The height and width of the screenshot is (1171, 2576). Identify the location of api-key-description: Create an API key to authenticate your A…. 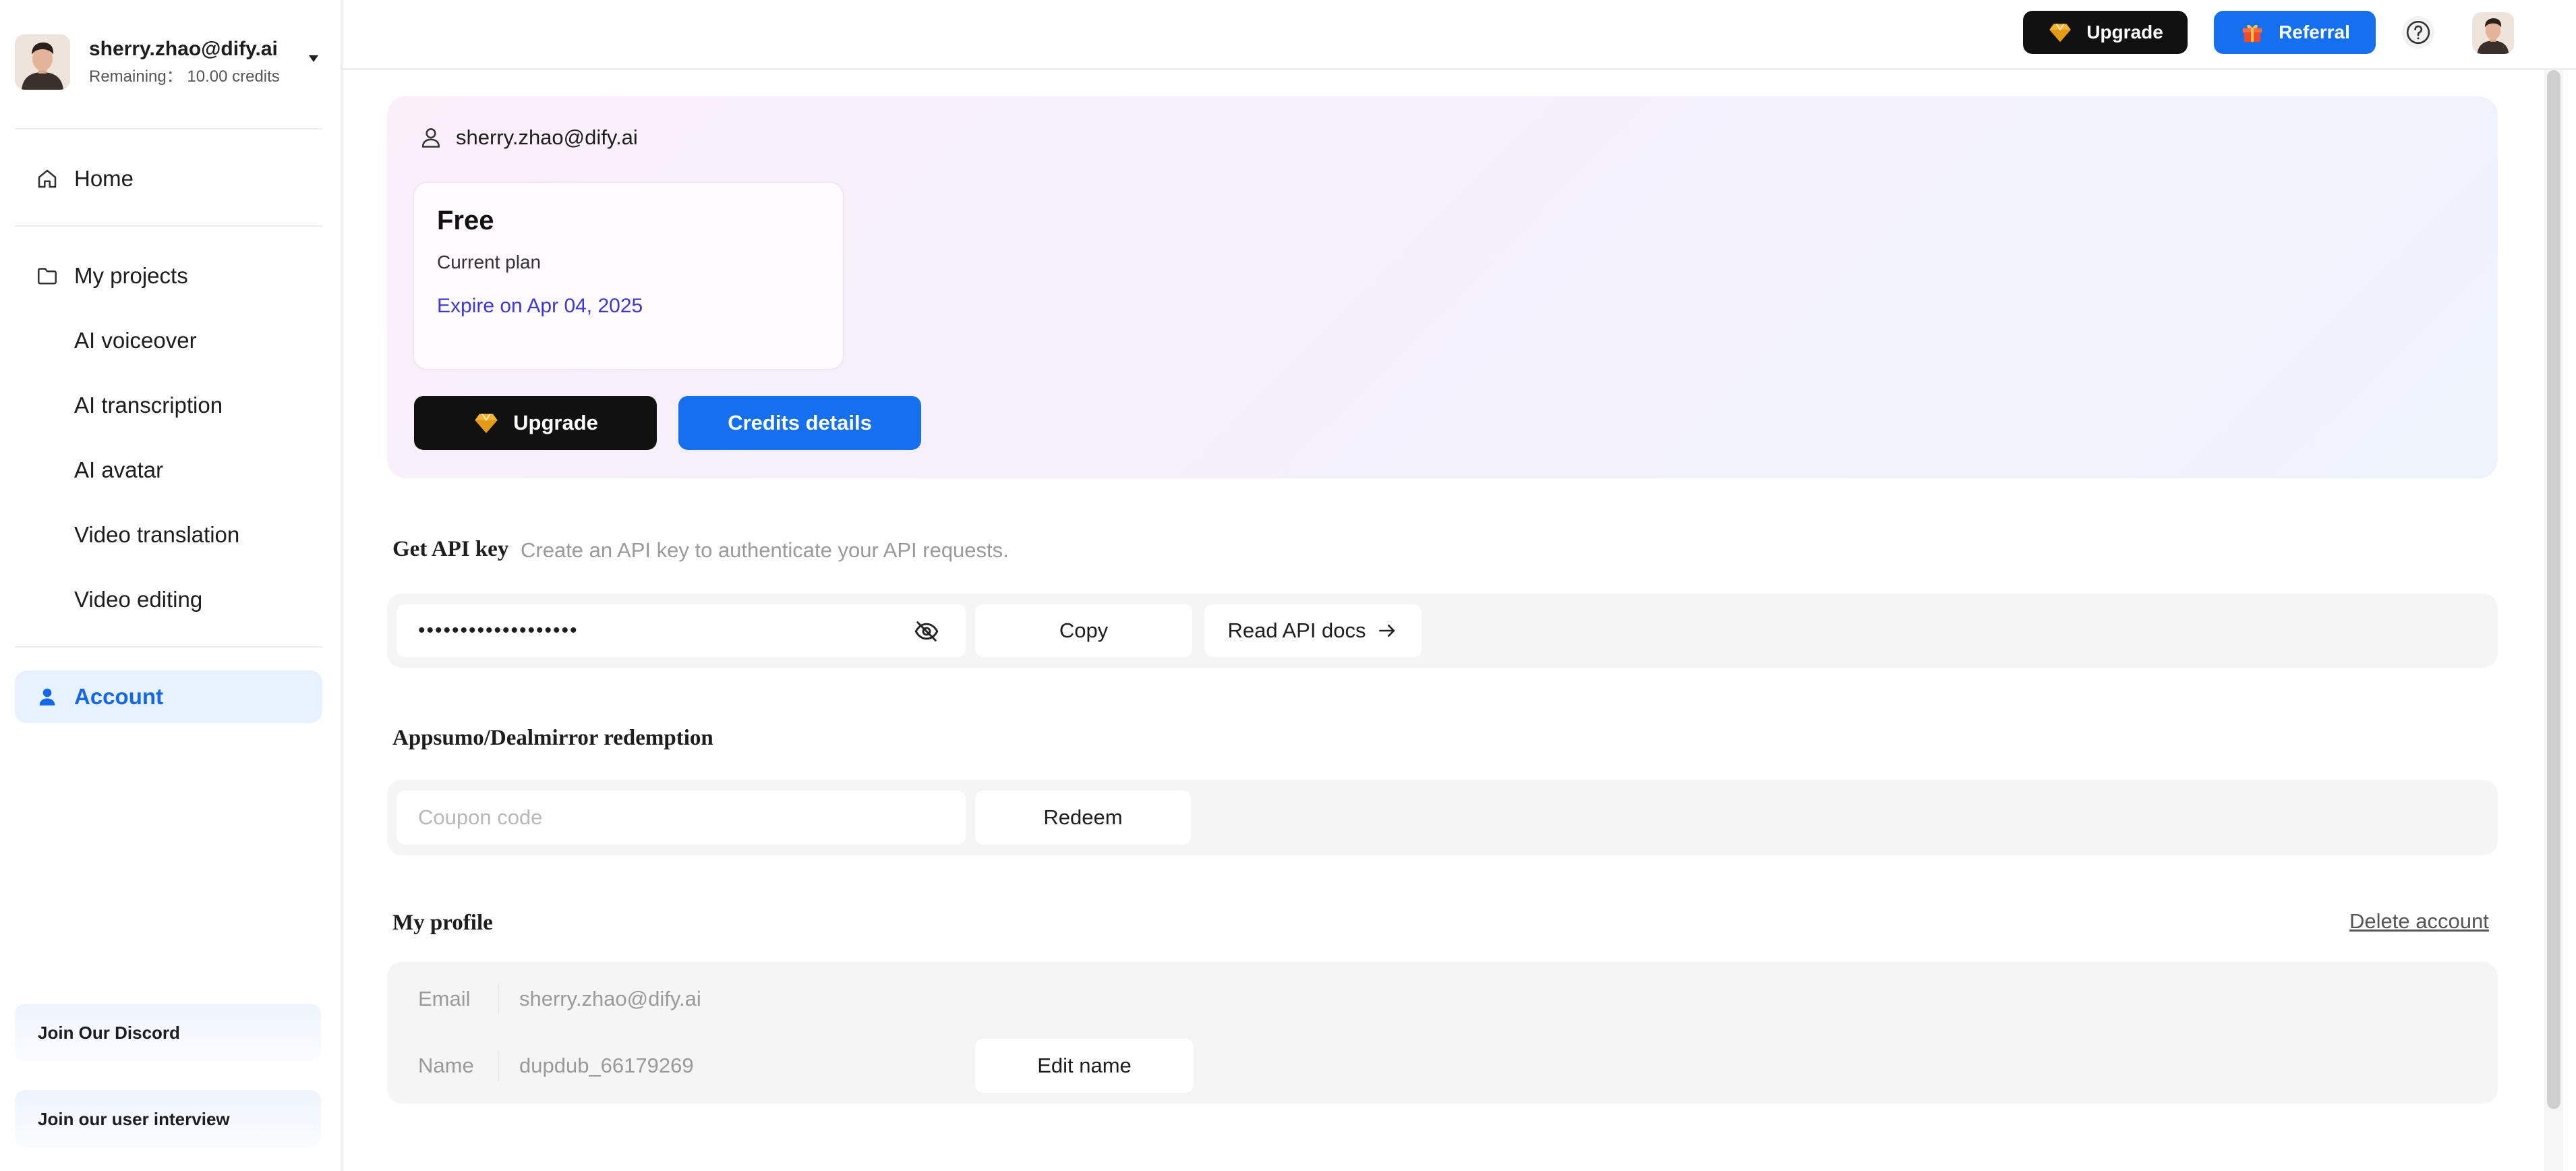
(765, 550).